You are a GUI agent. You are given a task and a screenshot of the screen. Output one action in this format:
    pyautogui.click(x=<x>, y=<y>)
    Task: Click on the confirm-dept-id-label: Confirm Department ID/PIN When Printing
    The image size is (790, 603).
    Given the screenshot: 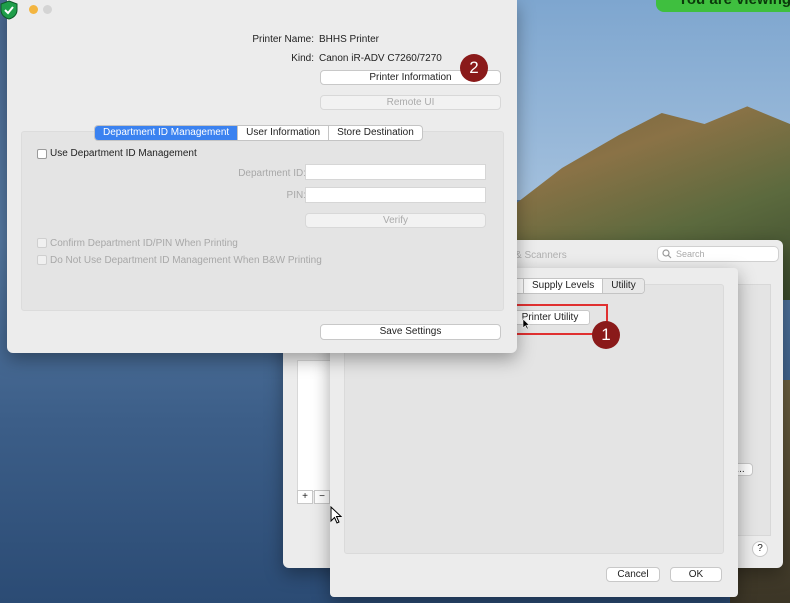 What is the action you would take?
    pyautogui.click(x=144, y=243)
    